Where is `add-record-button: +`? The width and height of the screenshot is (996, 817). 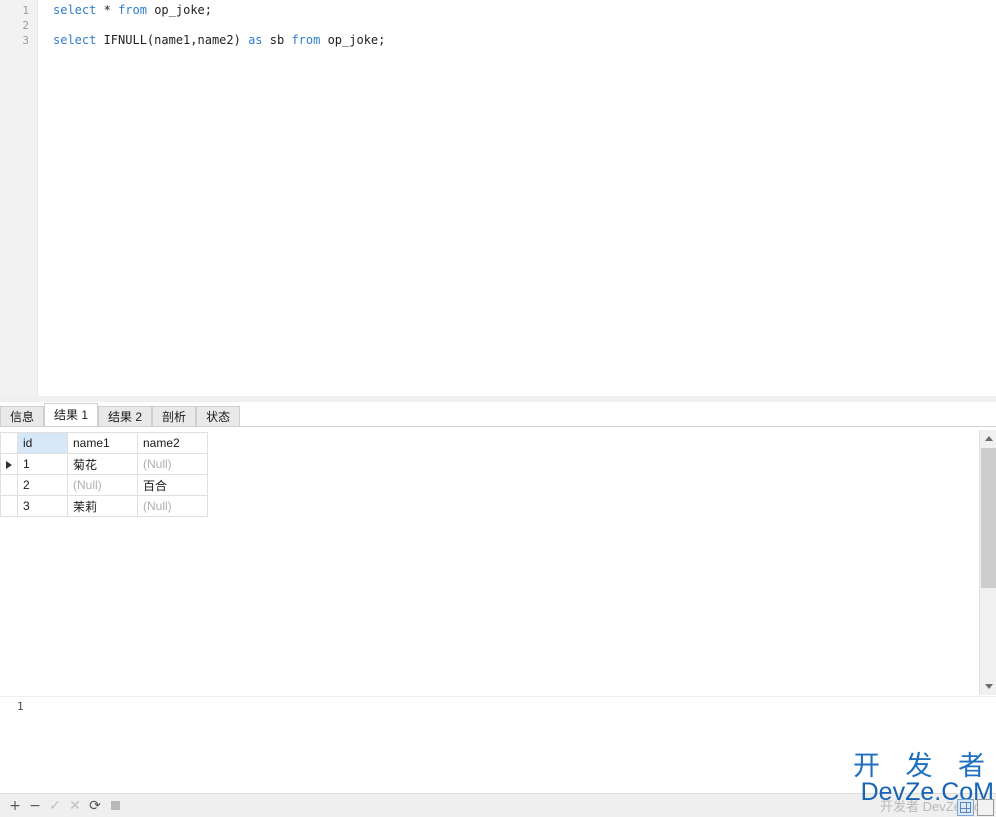 add-record-button: + is located at coordinates (15, 806).